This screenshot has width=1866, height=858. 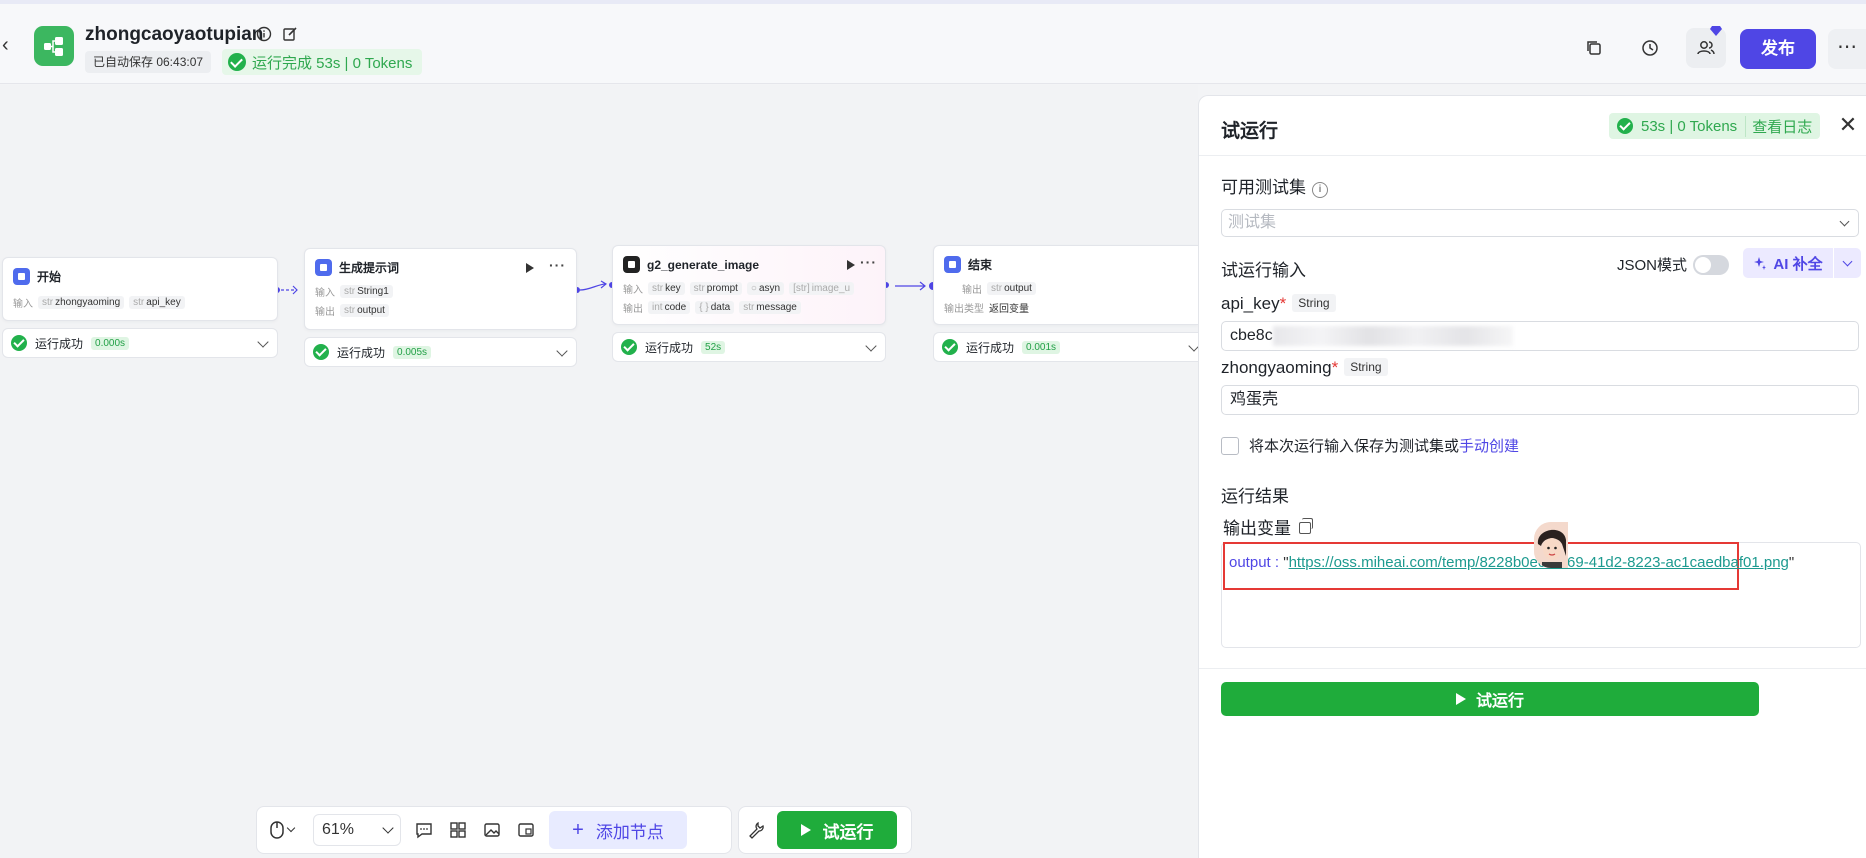 What do you see at coordinates (424, 830) in the screenshot?
I see `comment-button` at bounding box center [424, 830].